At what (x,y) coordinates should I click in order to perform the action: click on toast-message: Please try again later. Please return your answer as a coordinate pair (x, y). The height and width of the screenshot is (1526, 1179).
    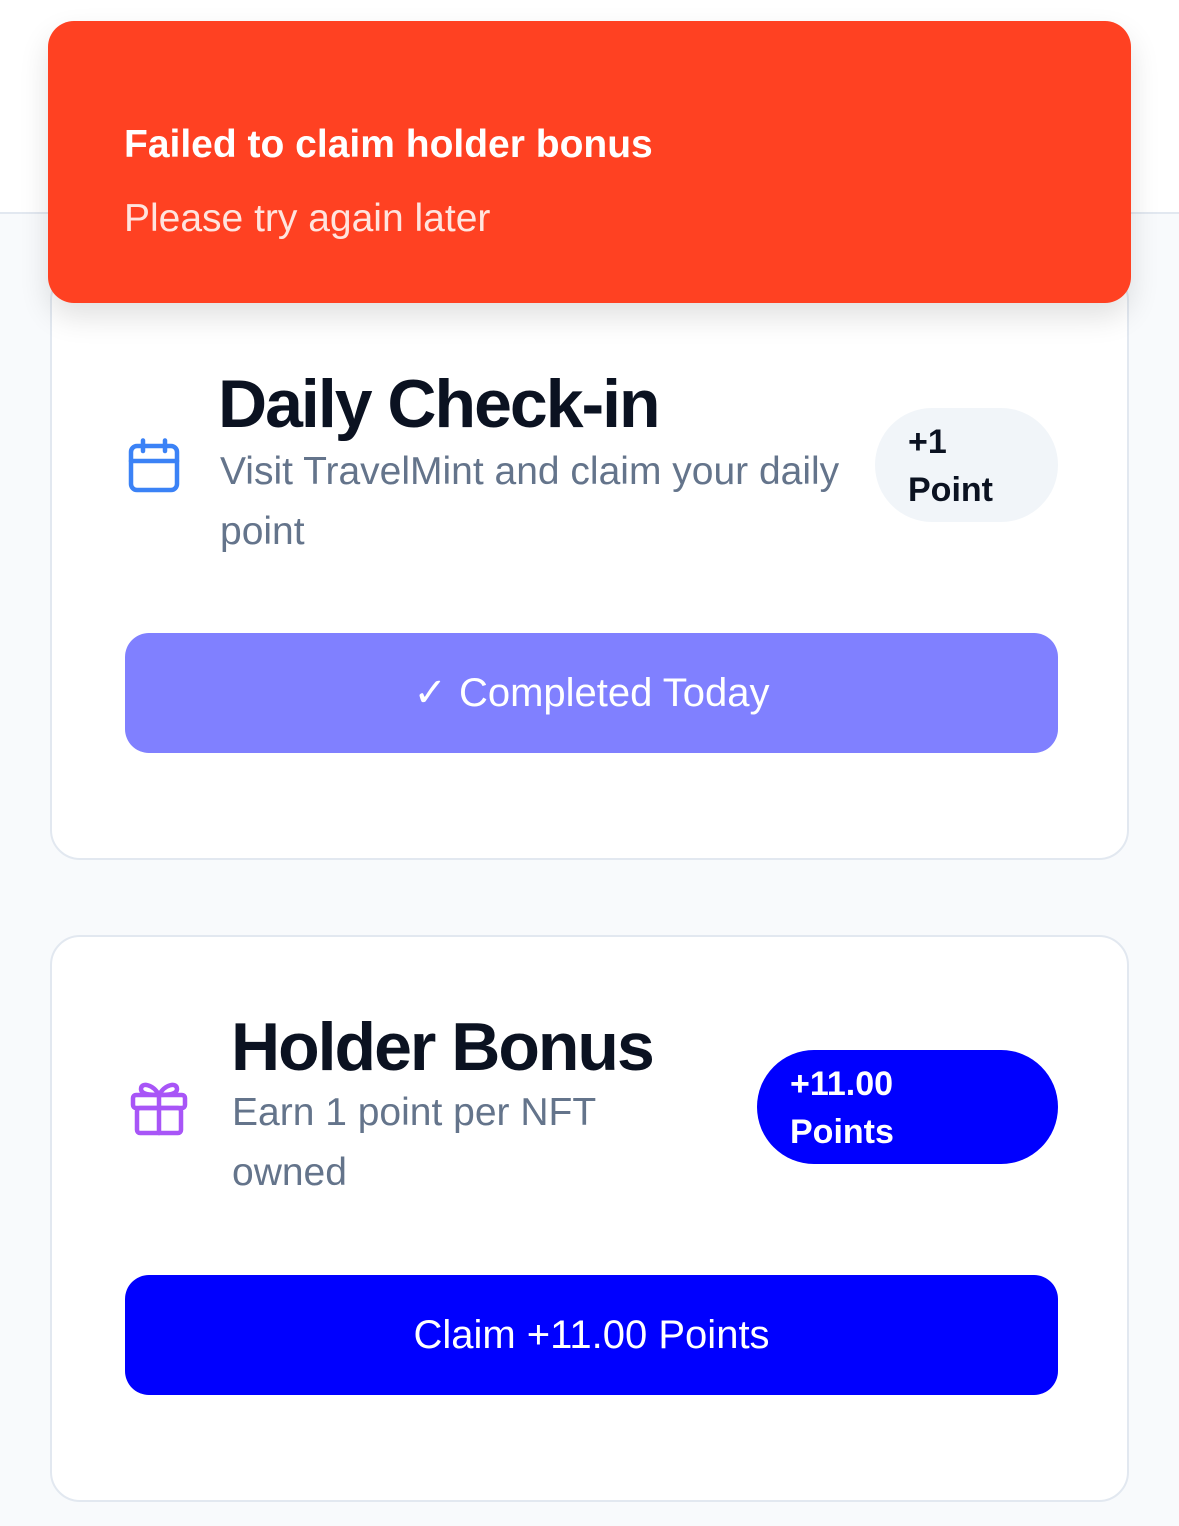
    Looking at the image, I should click on (307, 218).